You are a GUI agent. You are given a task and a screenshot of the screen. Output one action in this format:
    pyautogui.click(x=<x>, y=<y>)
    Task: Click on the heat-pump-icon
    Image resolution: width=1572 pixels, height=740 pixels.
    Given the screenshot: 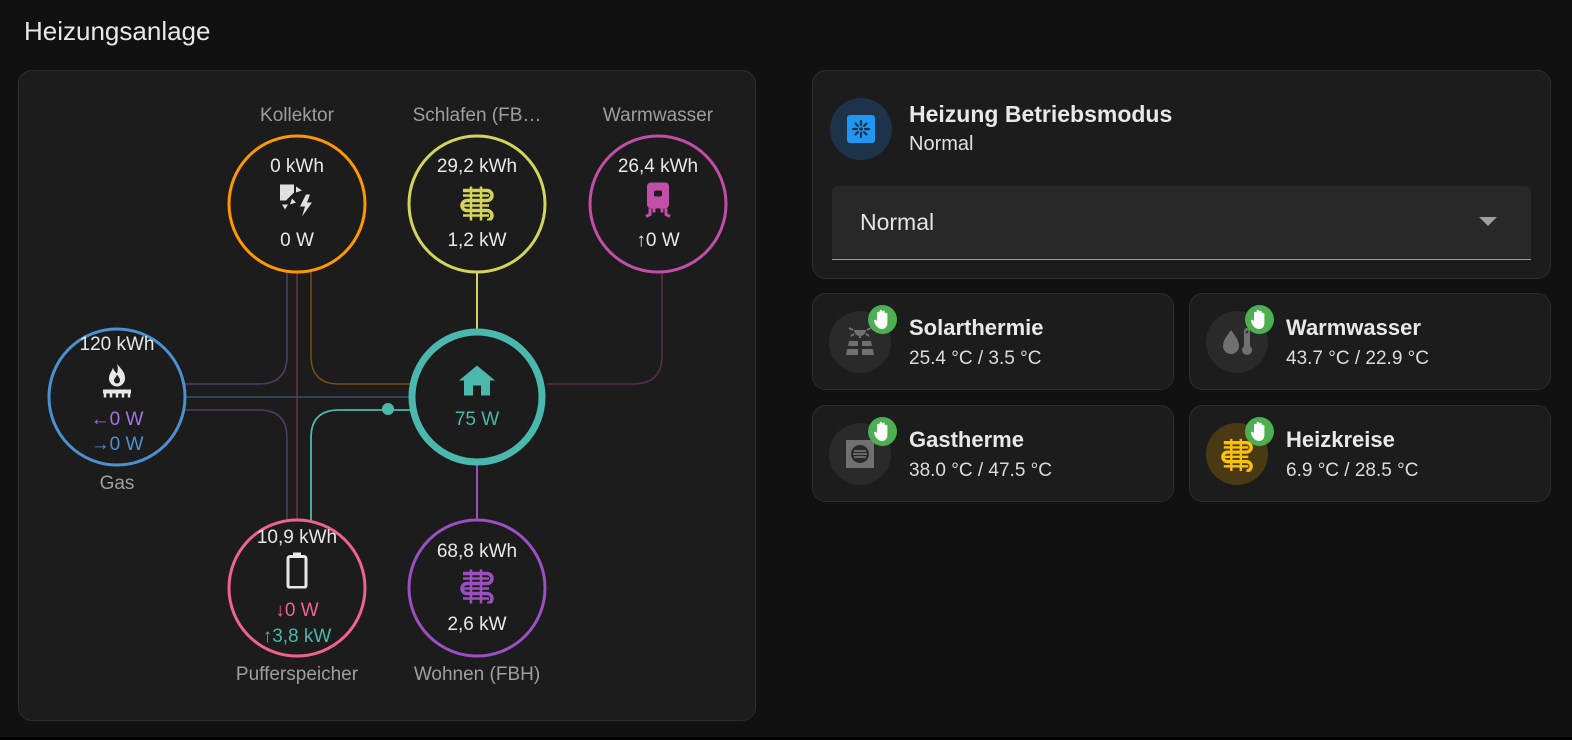 What is the action you would take?
    pyautogui.click(x=861, y=129)
    